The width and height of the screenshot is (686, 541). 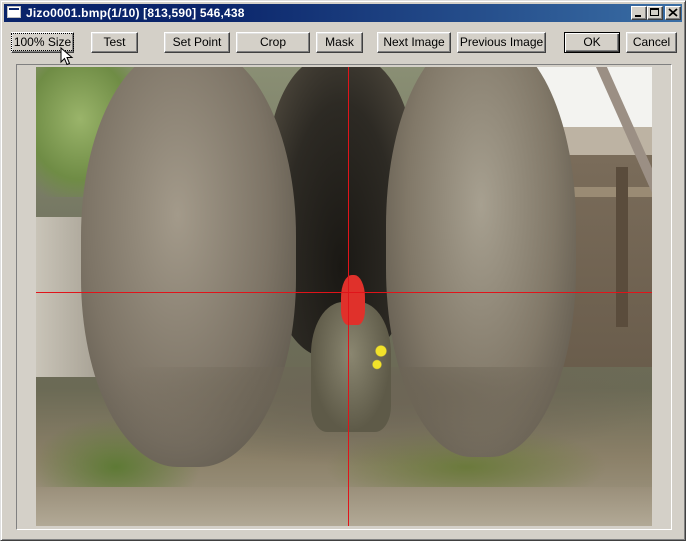 I want to click on previous-image-button: Previous Image, so click(x=501, y=42).